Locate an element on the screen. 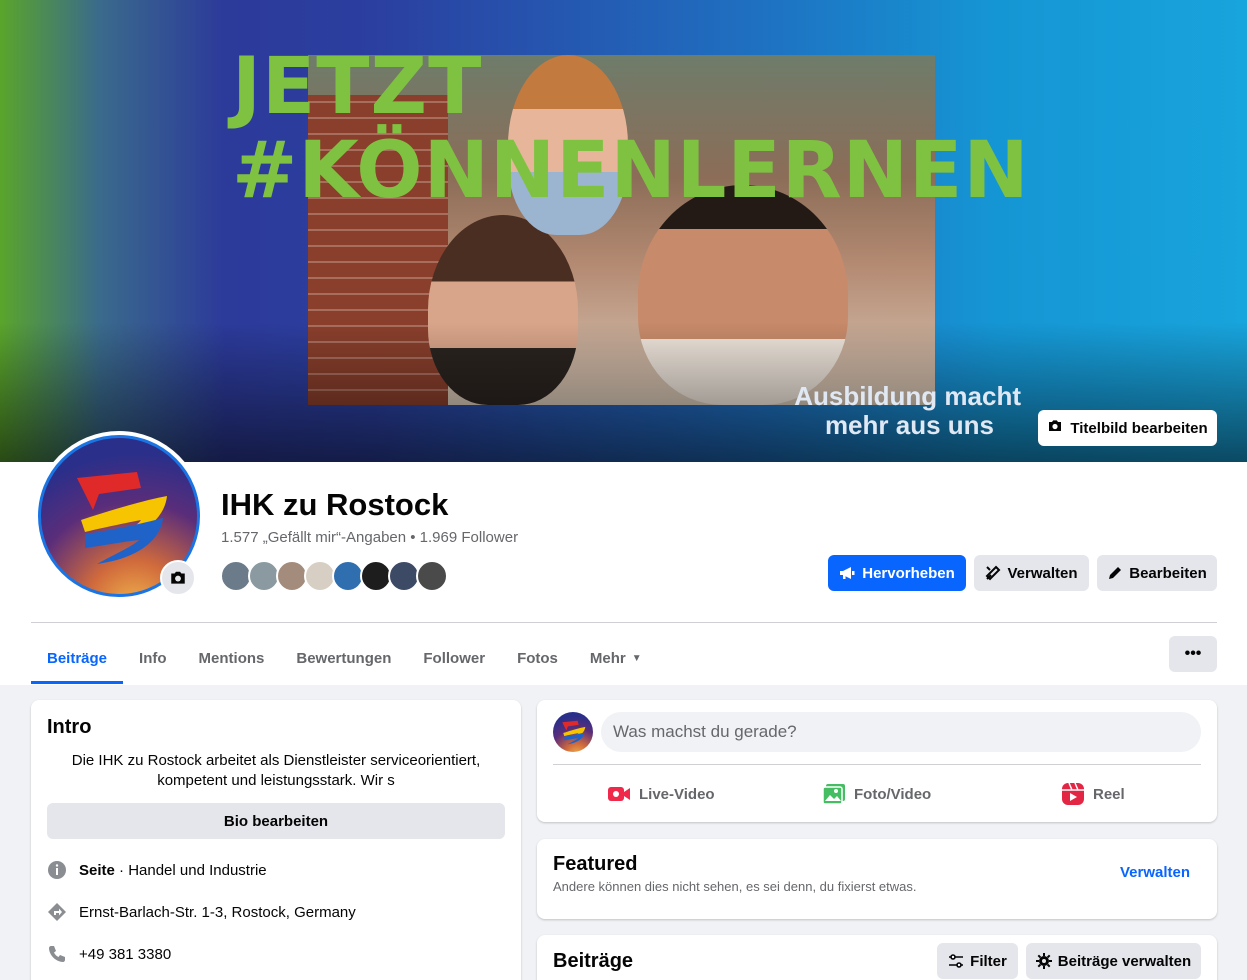  tab-photos: Fotos is located at coordinates (537, 658).